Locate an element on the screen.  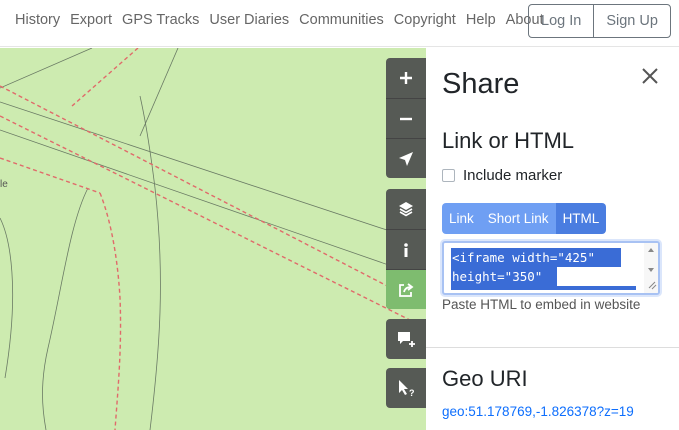
textarea-scrollbar is located at coordinates (651, 268).